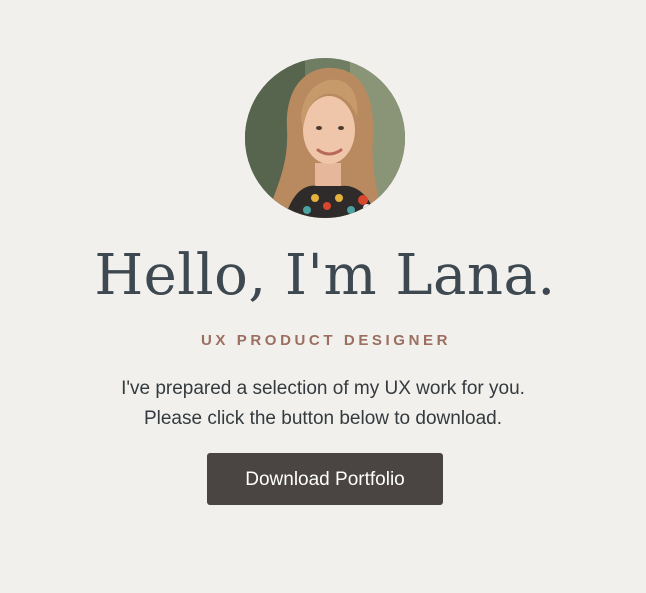  I want to click on download-portfolio-button: Download Portfolio, so click(325, 479).